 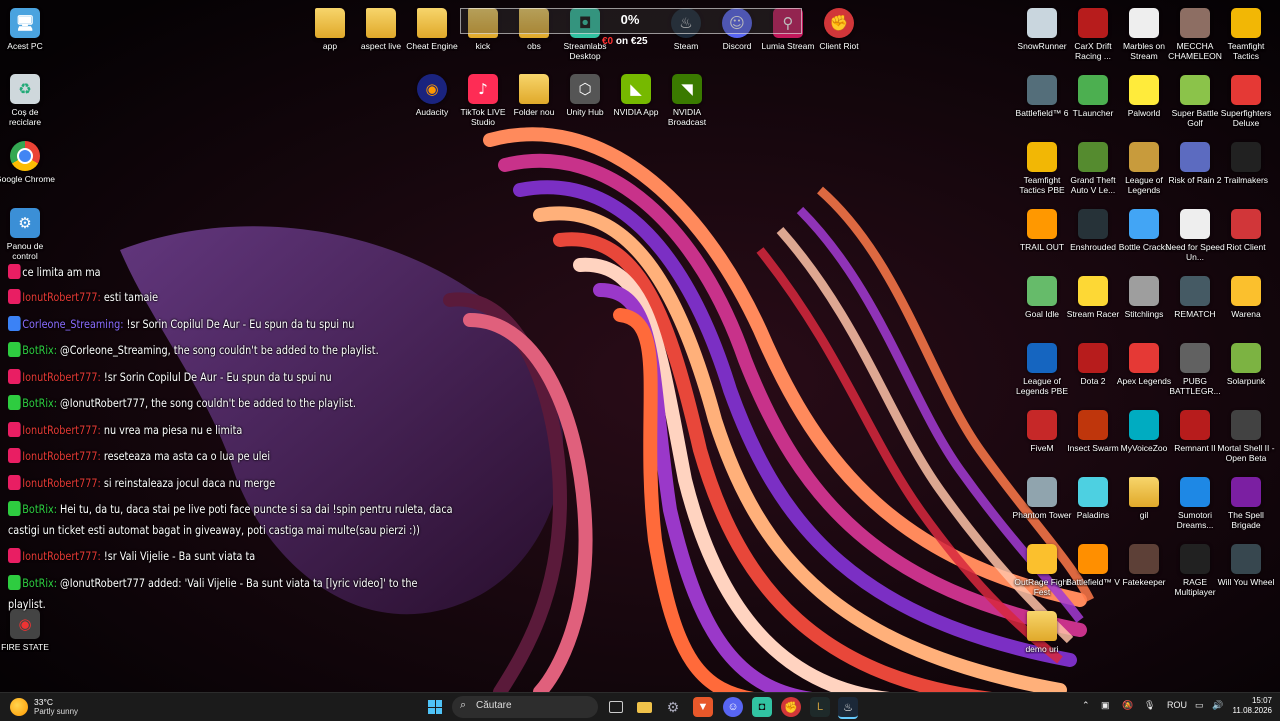 What do you see at coordinates (173, 430) in the screenshot?
I see `chat-text: nu vrea ma piesa nu e limita` at bounding box center [173, 430].